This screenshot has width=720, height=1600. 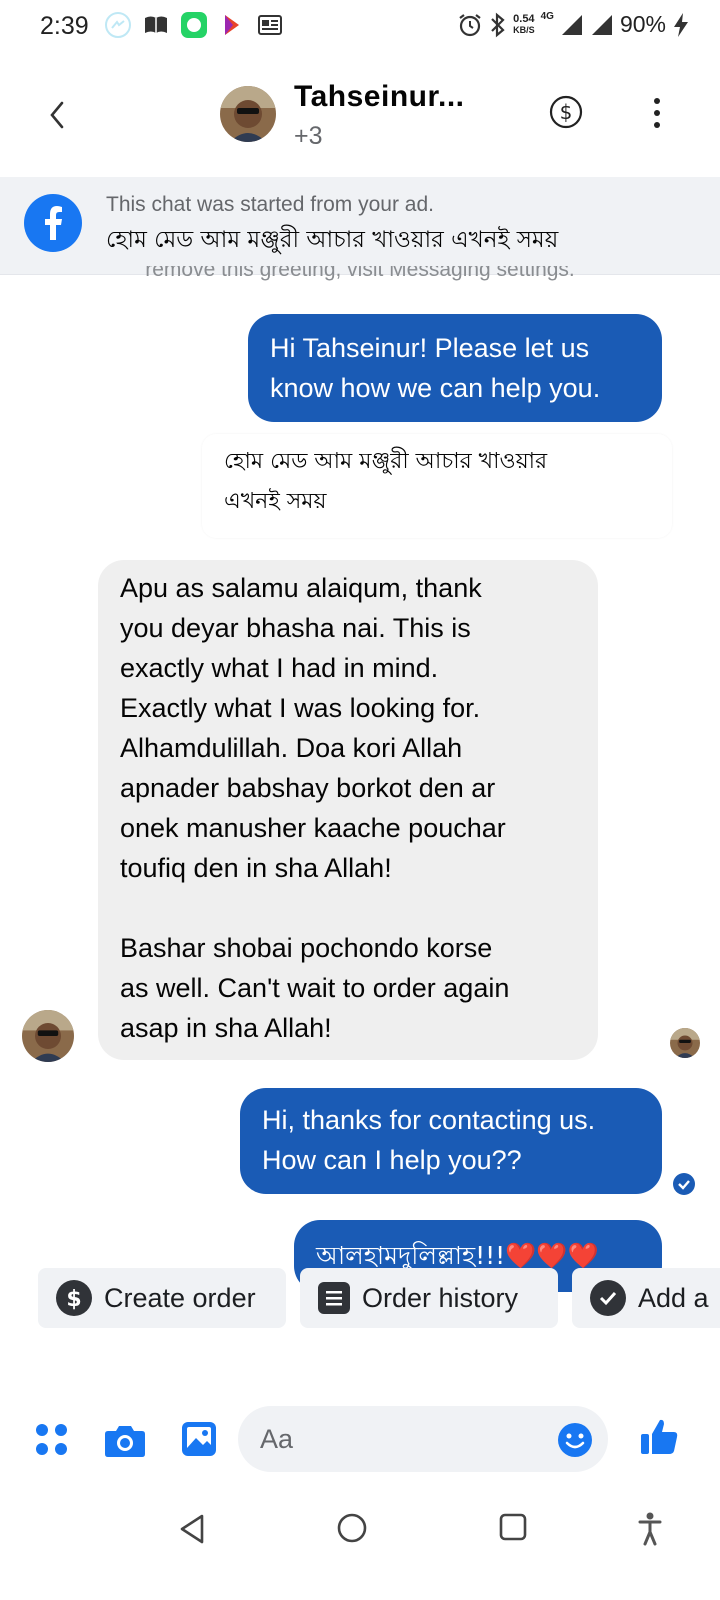 I want to click on message-text: know how we can help you., so click(x=435, y=388).